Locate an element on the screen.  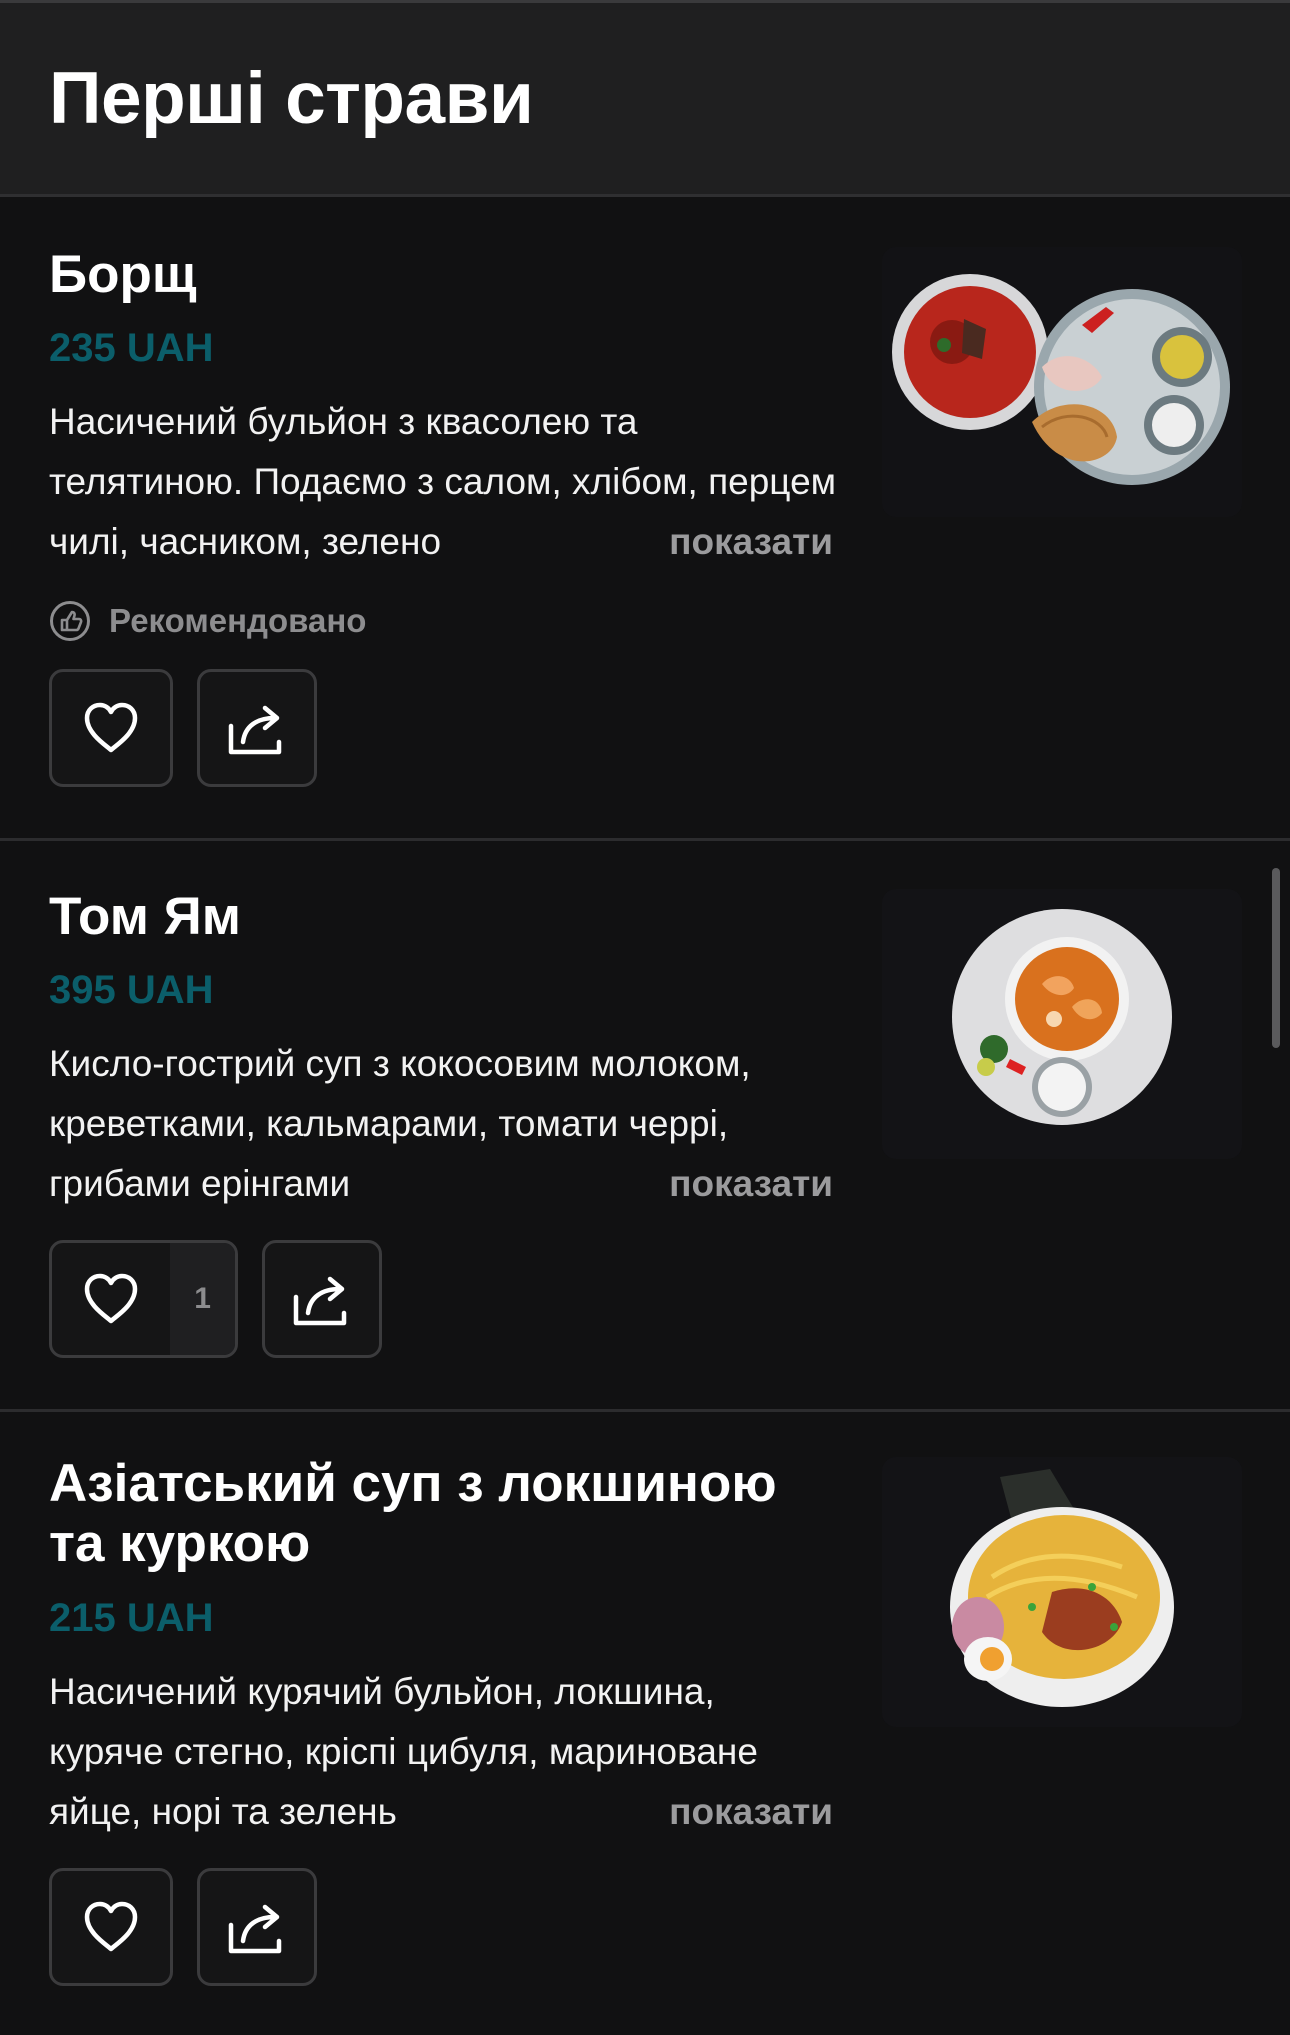
item-title: Азіатський суп з локшиною та куркою is located at coordinates (413, 1513).